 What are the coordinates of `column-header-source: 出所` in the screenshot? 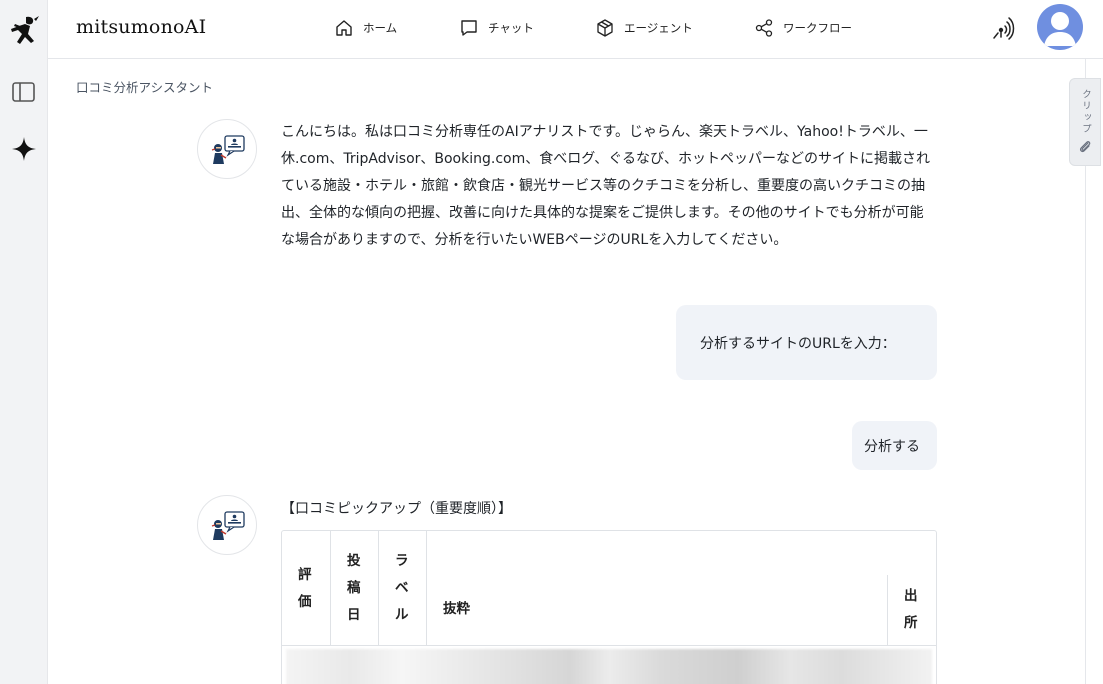 It's located at (911, 609).